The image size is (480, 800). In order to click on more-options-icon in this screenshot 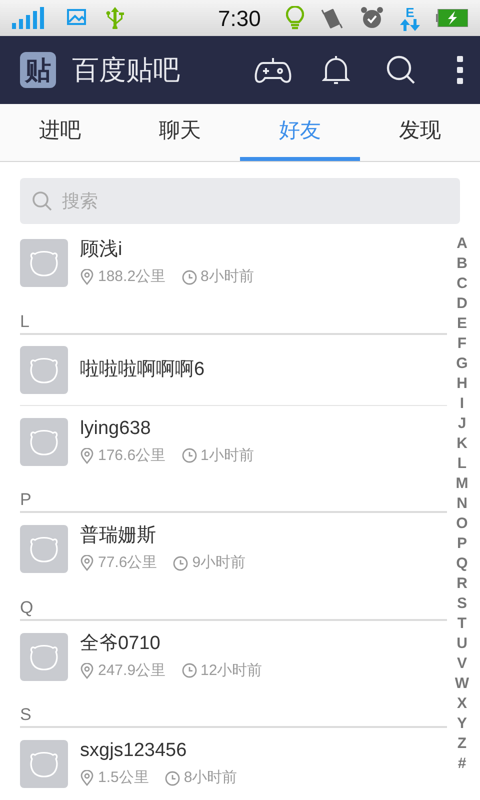, I will do `click(460, 70)`.